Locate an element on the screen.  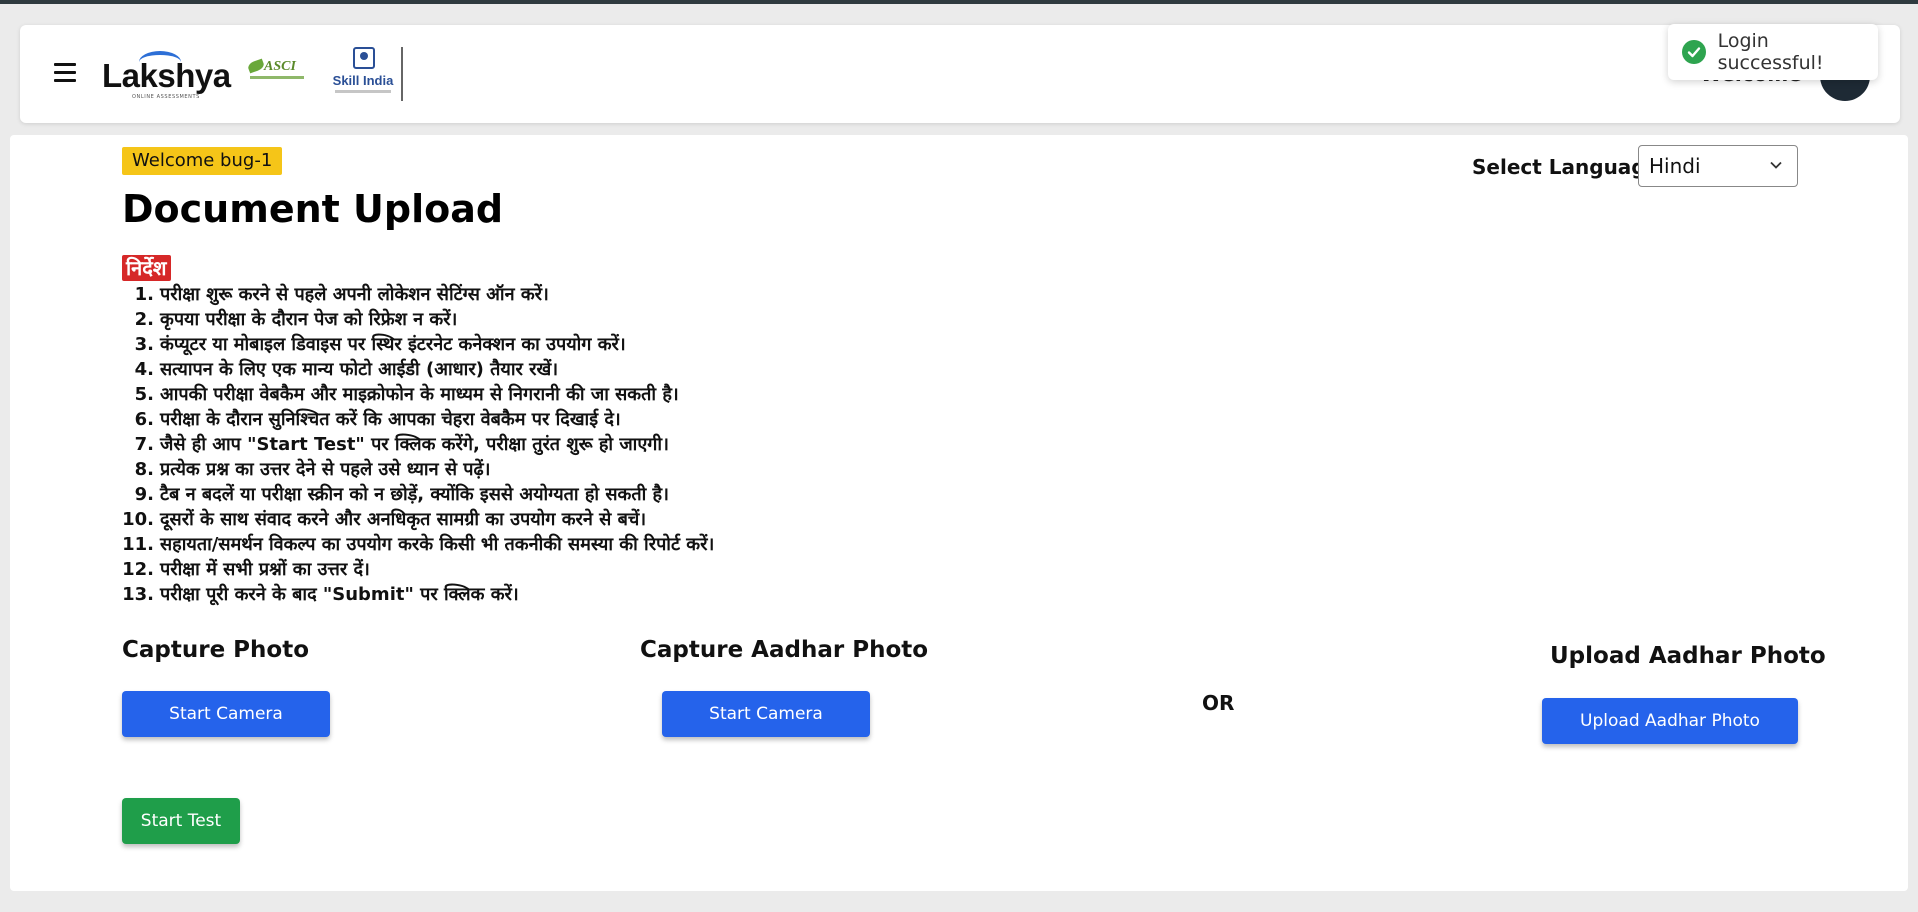
login-success-toast: Login successful! is located at coordinates (1773, 52).